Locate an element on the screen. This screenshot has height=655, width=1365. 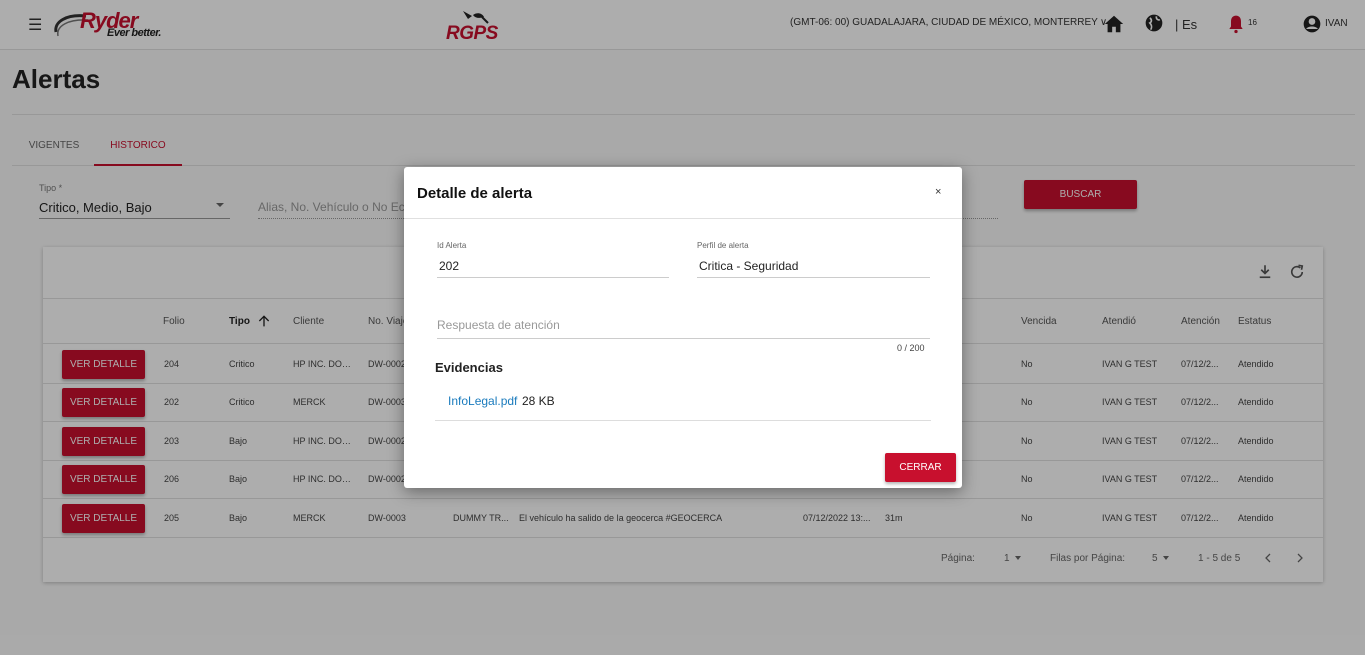
close-button: CERRAR is located at coordinates (920, 467).